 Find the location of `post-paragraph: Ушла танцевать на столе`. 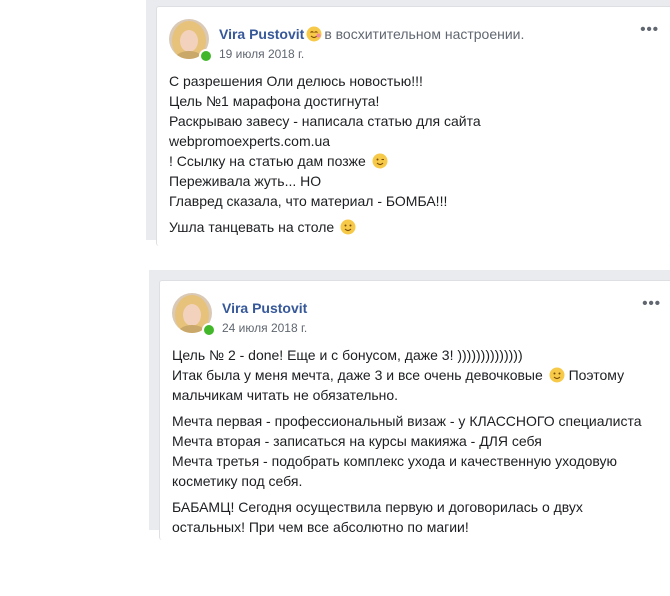

post-paragraph: Ушла танцевать на столе is located at coordinates (415, 227).